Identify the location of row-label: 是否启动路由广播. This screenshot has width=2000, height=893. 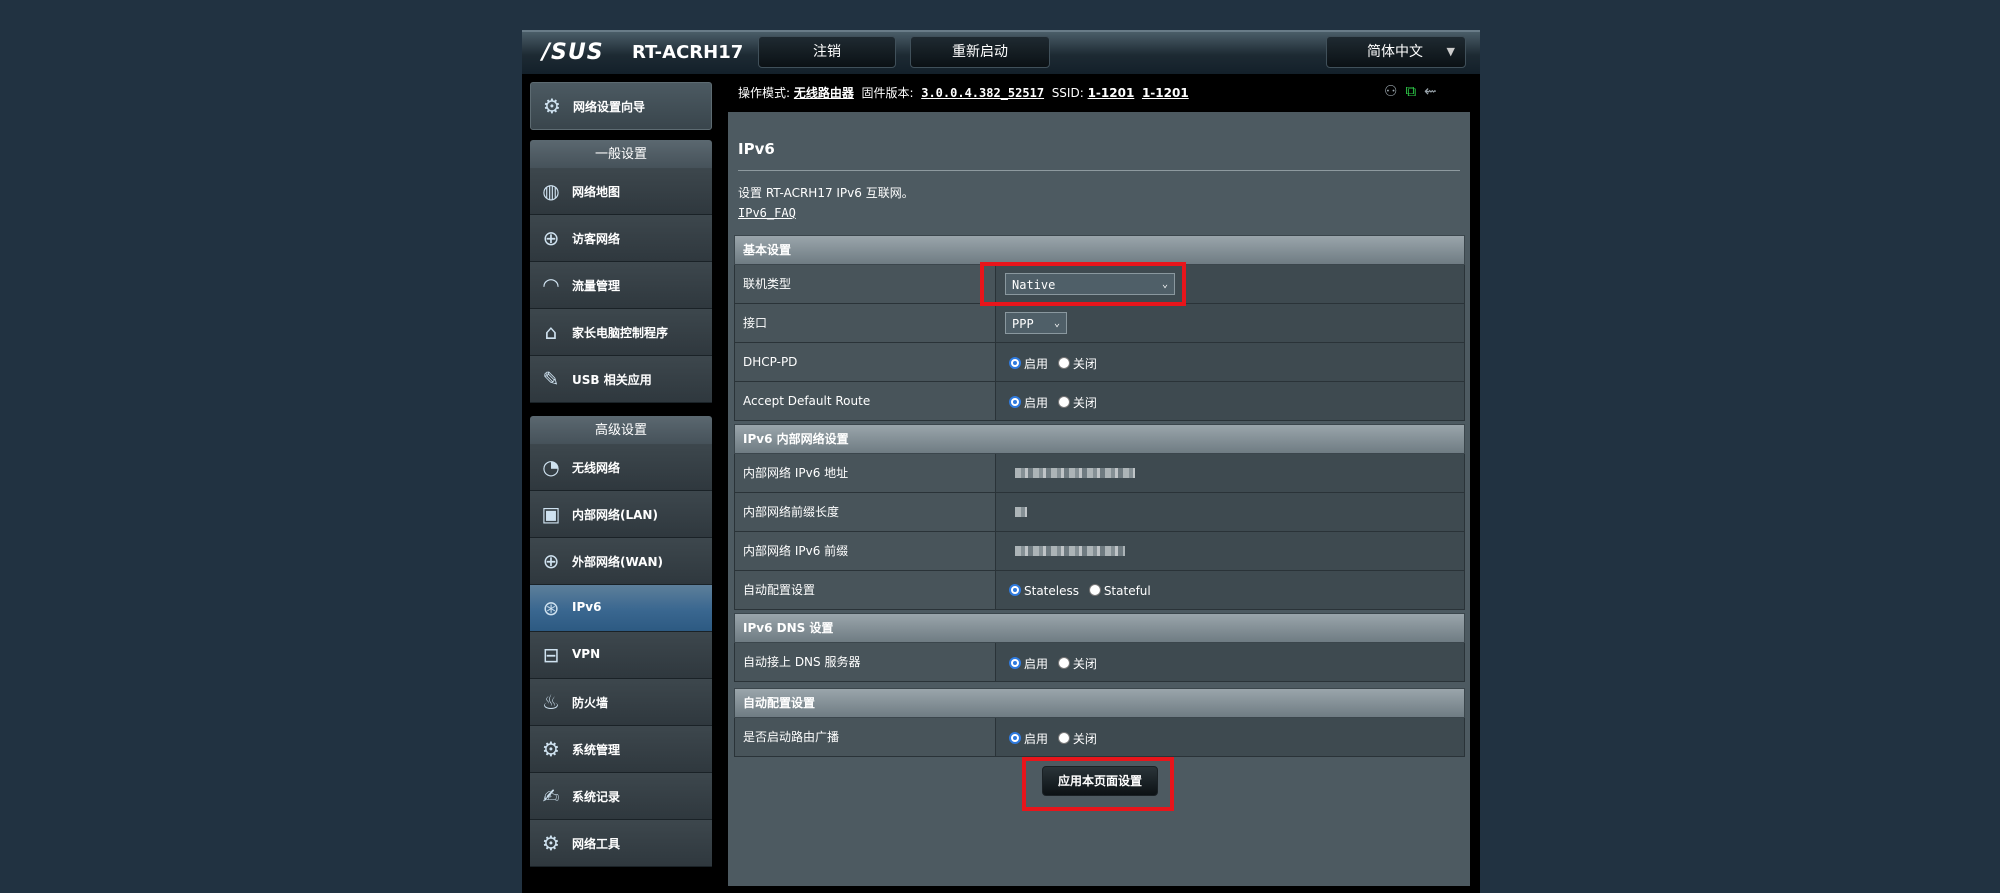
(865, 737).